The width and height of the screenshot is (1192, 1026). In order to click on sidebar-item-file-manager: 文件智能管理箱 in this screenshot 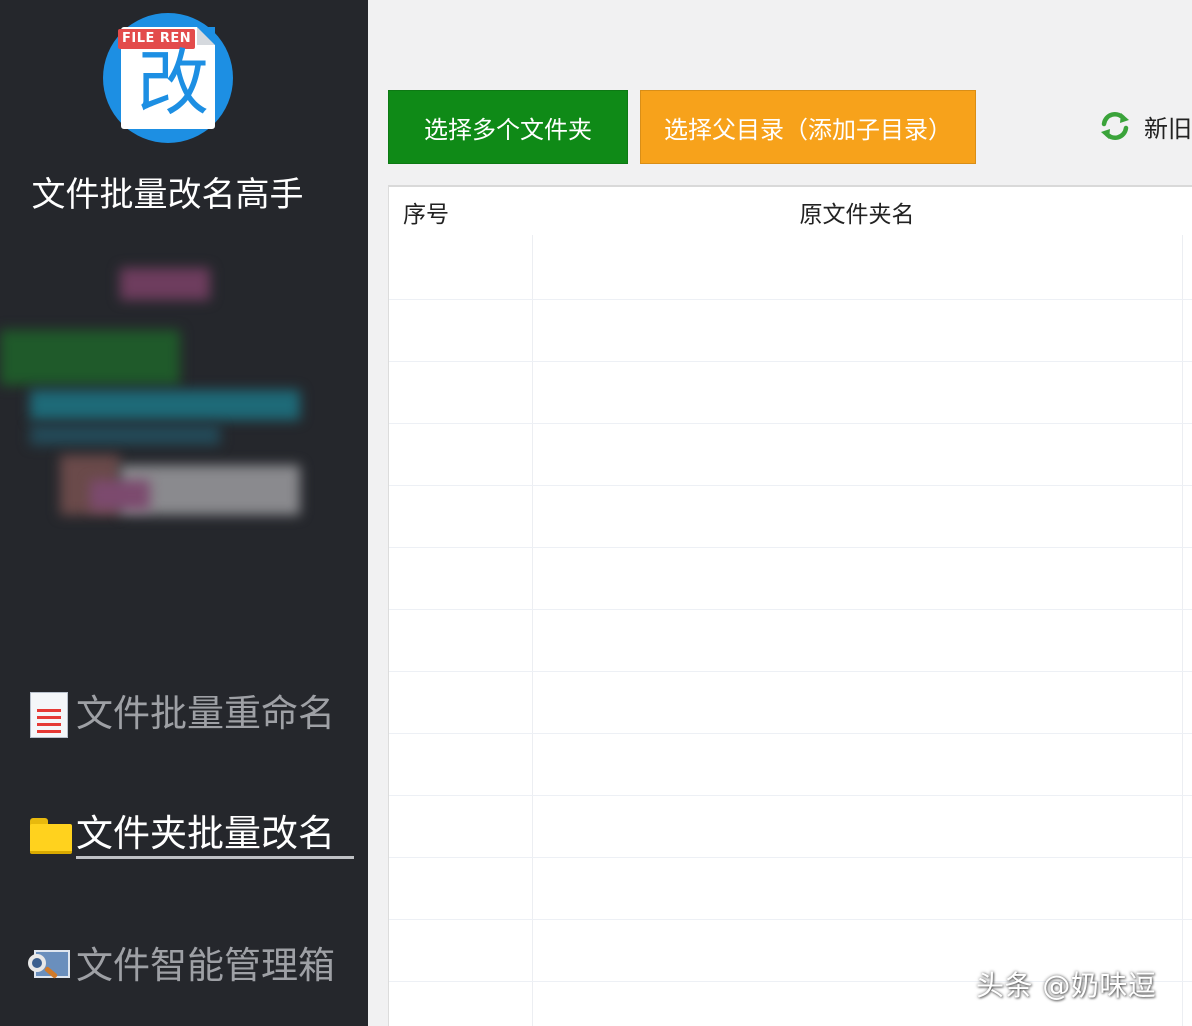, I will do `click(181, 966)`.